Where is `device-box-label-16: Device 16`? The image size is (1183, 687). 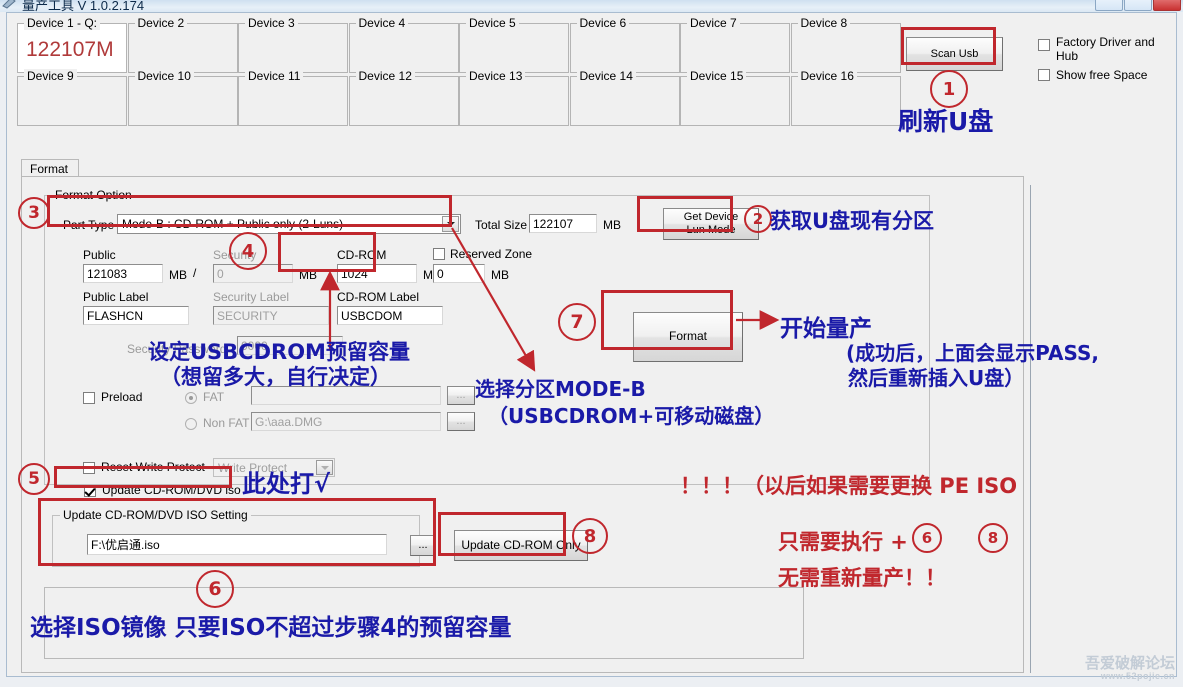
device-box-label-16: Device 16 is located at coordinates (827, 76).